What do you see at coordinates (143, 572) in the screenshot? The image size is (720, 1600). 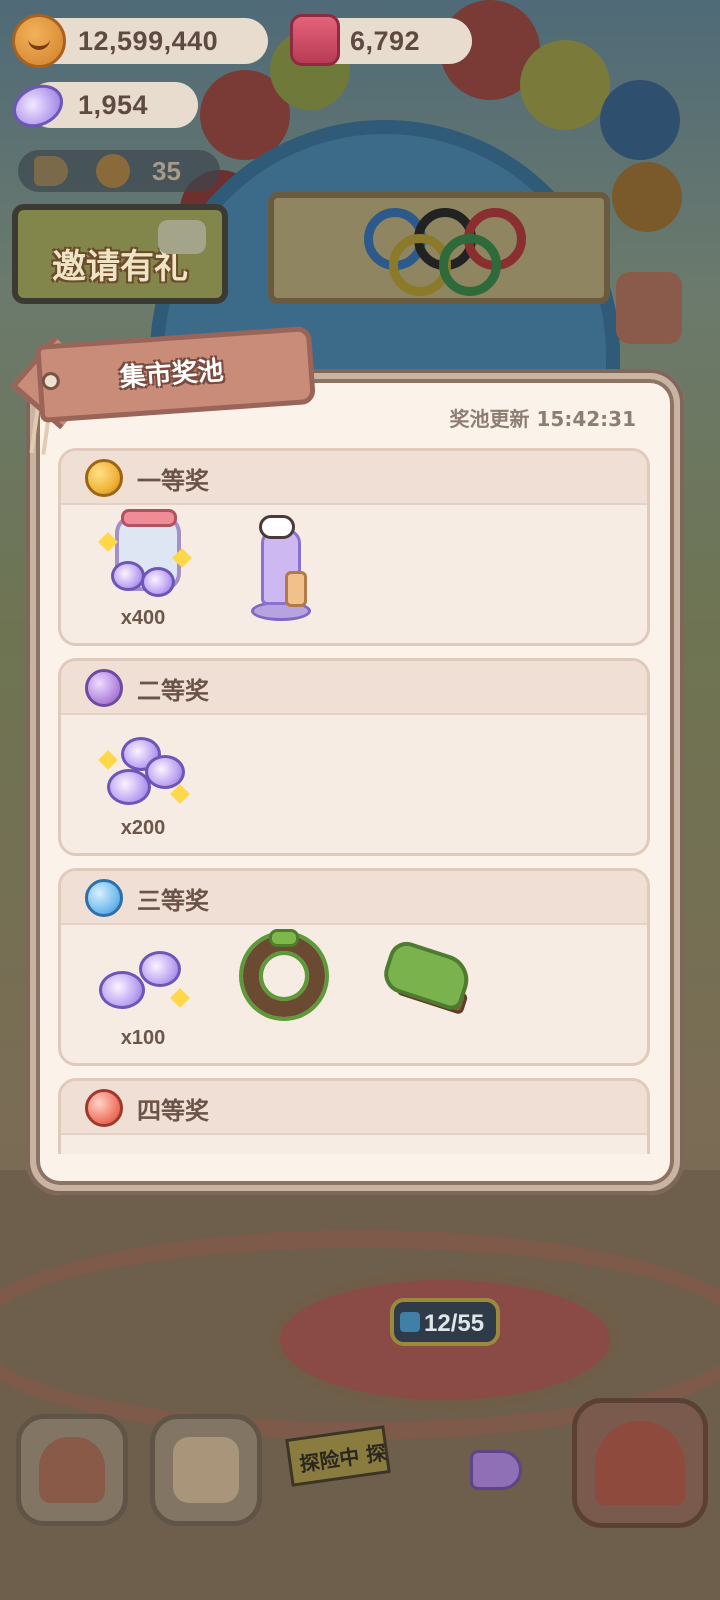 I see `reward-item: x400` at bounding box center [143, 572].